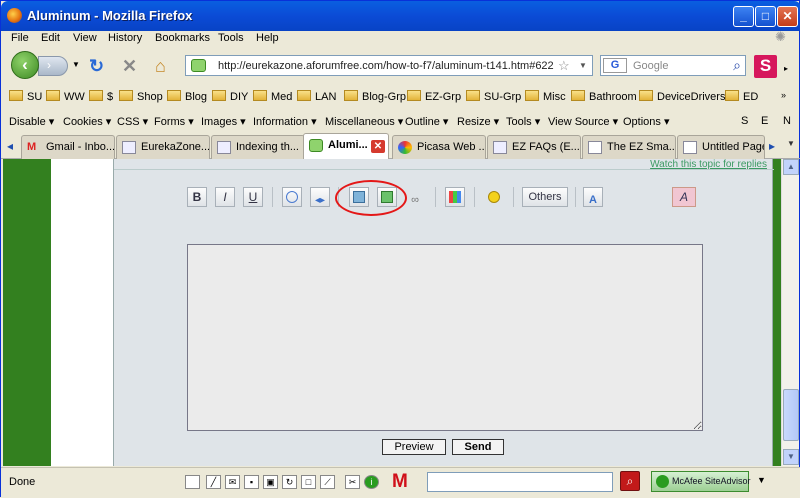 The height and width of the screenshot is (498, 800). What do you see at coordinates (455, 197) in the screenshot?
I see `color-button` at bounding box center [455, 197].